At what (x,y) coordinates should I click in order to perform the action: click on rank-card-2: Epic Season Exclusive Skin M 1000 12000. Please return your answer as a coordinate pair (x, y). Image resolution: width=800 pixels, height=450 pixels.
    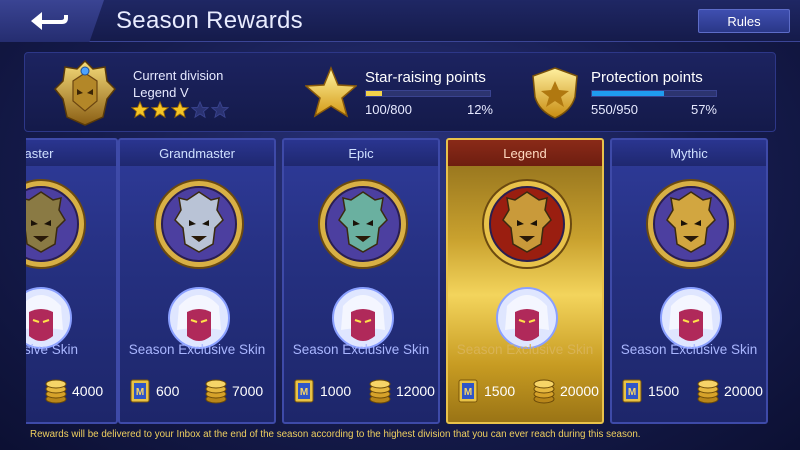
    Looking at the image, I should click on (361, 281).